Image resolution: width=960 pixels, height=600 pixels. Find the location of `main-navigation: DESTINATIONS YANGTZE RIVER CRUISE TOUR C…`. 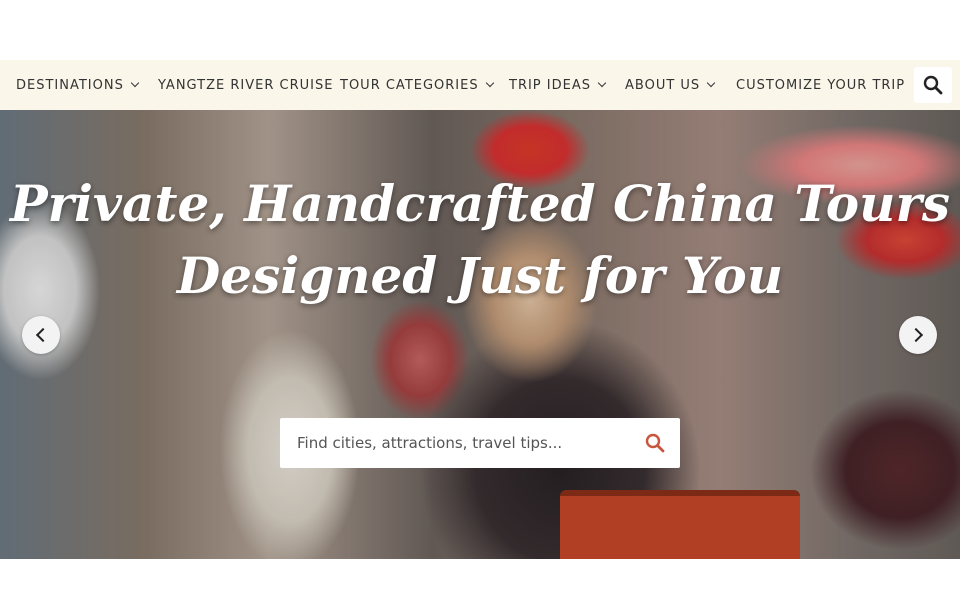

main-navigation: DESTINATIONS YANGTZE RIVER CRUISE TOUR C… is located at coordinates (480, 85).